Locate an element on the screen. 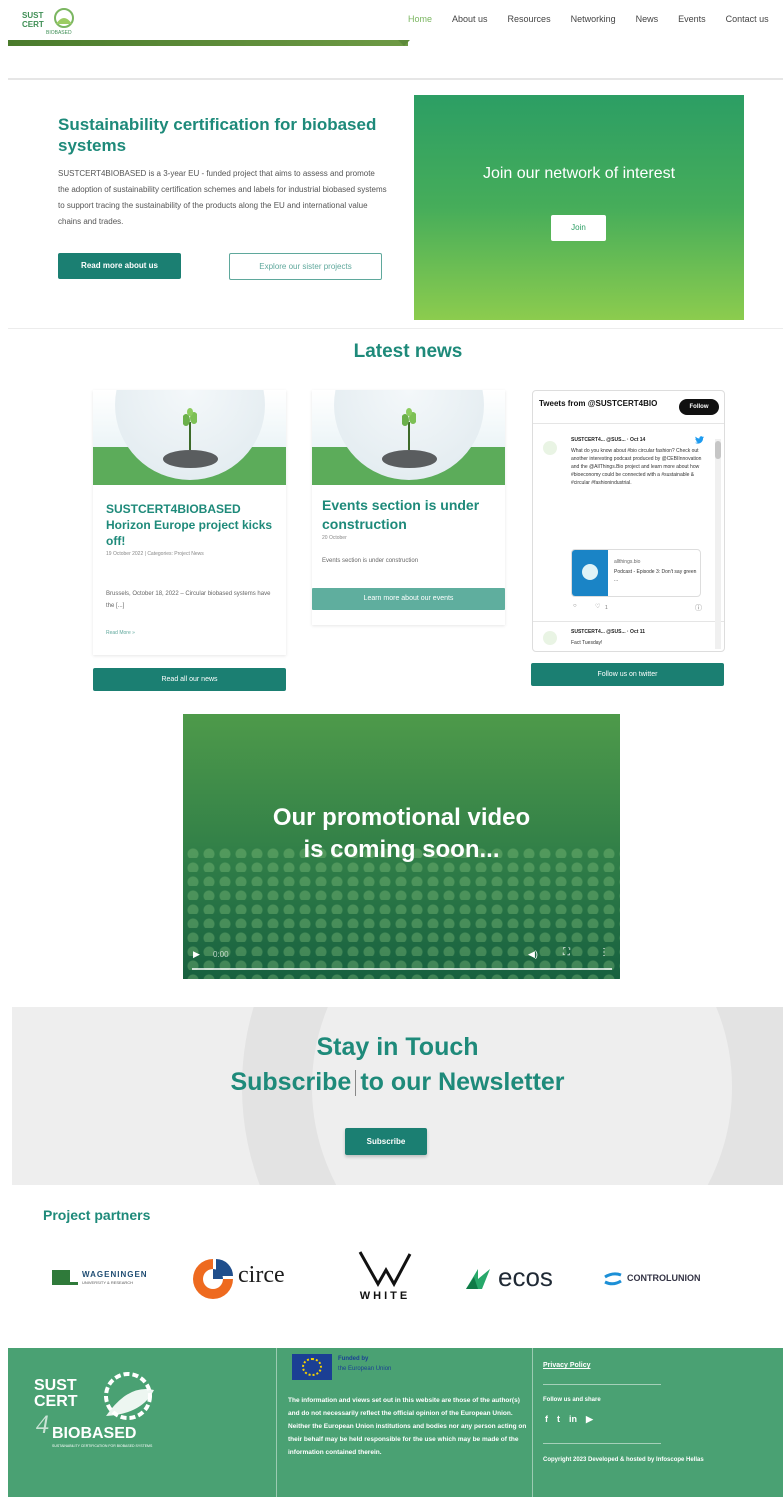 The image size is (783, 1497). fullscreen-icon: ⛶ is located at coordinates (566, 952).